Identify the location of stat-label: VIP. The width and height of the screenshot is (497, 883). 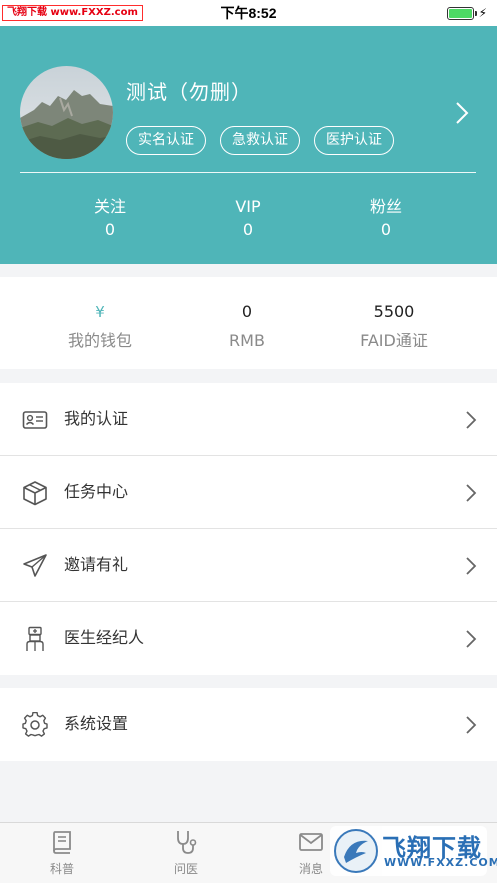
(248, 206).